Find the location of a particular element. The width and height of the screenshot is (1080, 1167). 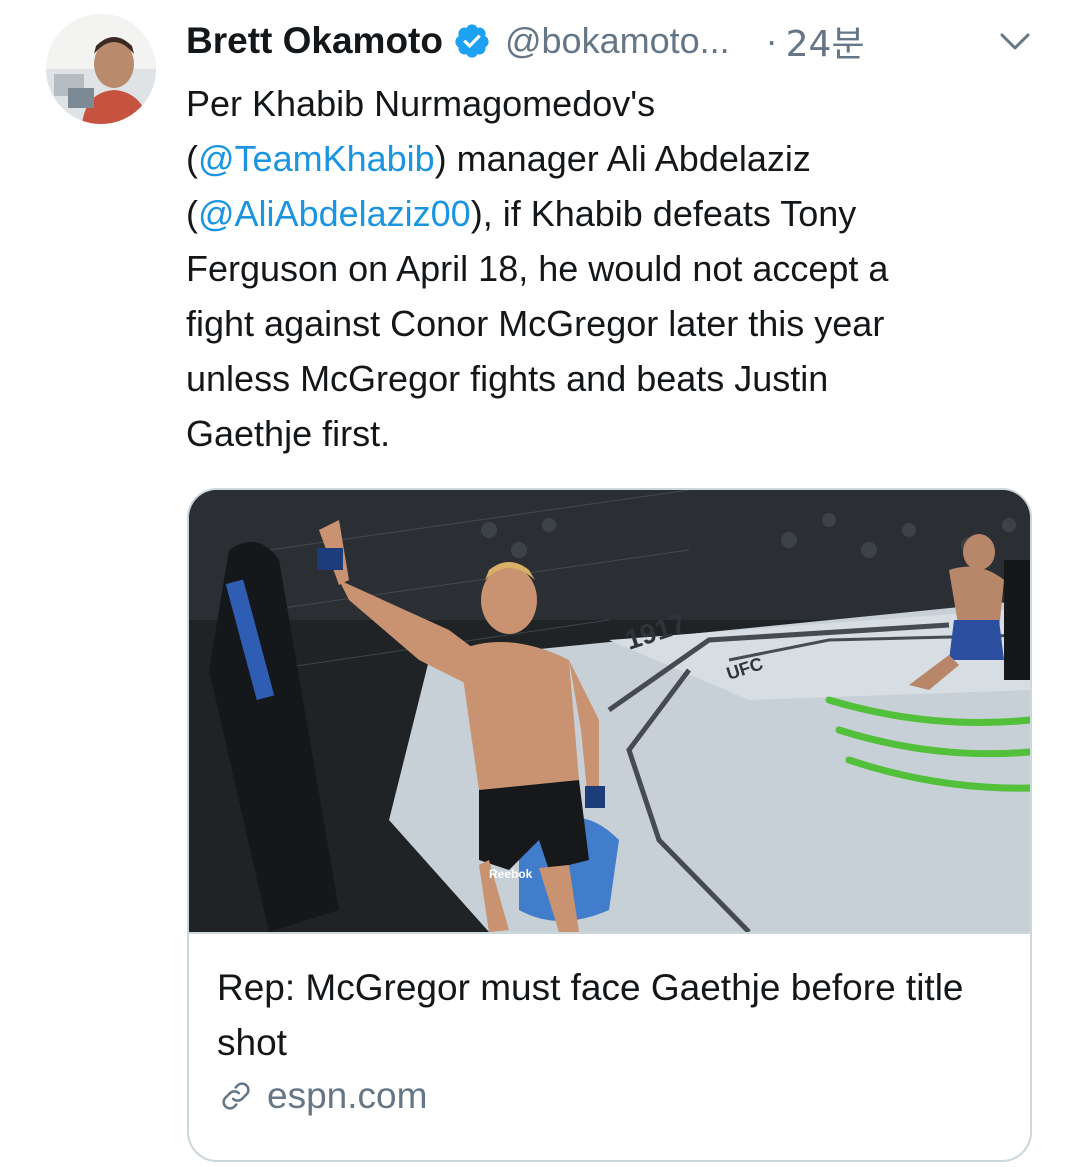

tweet-menu-button is located at coordinates (1015, 42).